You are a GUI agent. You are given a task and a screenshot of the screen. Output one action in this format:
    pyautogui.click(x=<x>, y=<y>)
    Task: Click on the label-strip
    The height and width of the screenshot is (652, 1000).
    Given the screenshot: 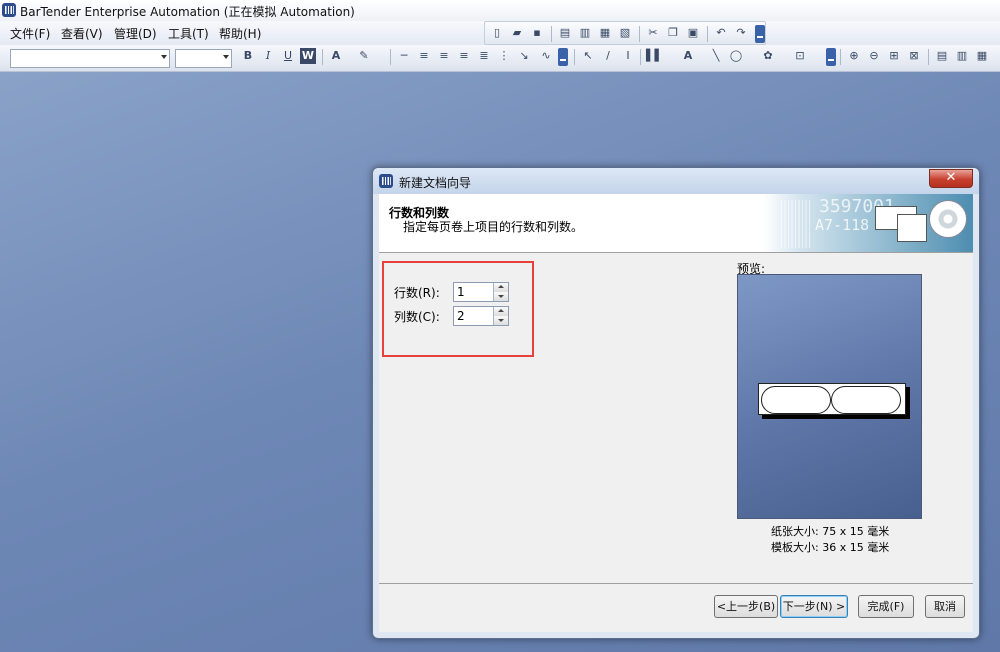 What is the action you would take?
    pyautogui.click(x=832, y=399)
    